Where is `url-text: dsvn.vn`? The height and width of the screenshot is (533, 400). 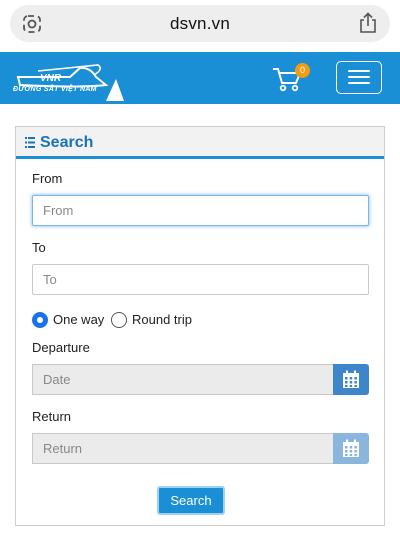 url-text: dsvn.vn is located at coordinates (200, 24).